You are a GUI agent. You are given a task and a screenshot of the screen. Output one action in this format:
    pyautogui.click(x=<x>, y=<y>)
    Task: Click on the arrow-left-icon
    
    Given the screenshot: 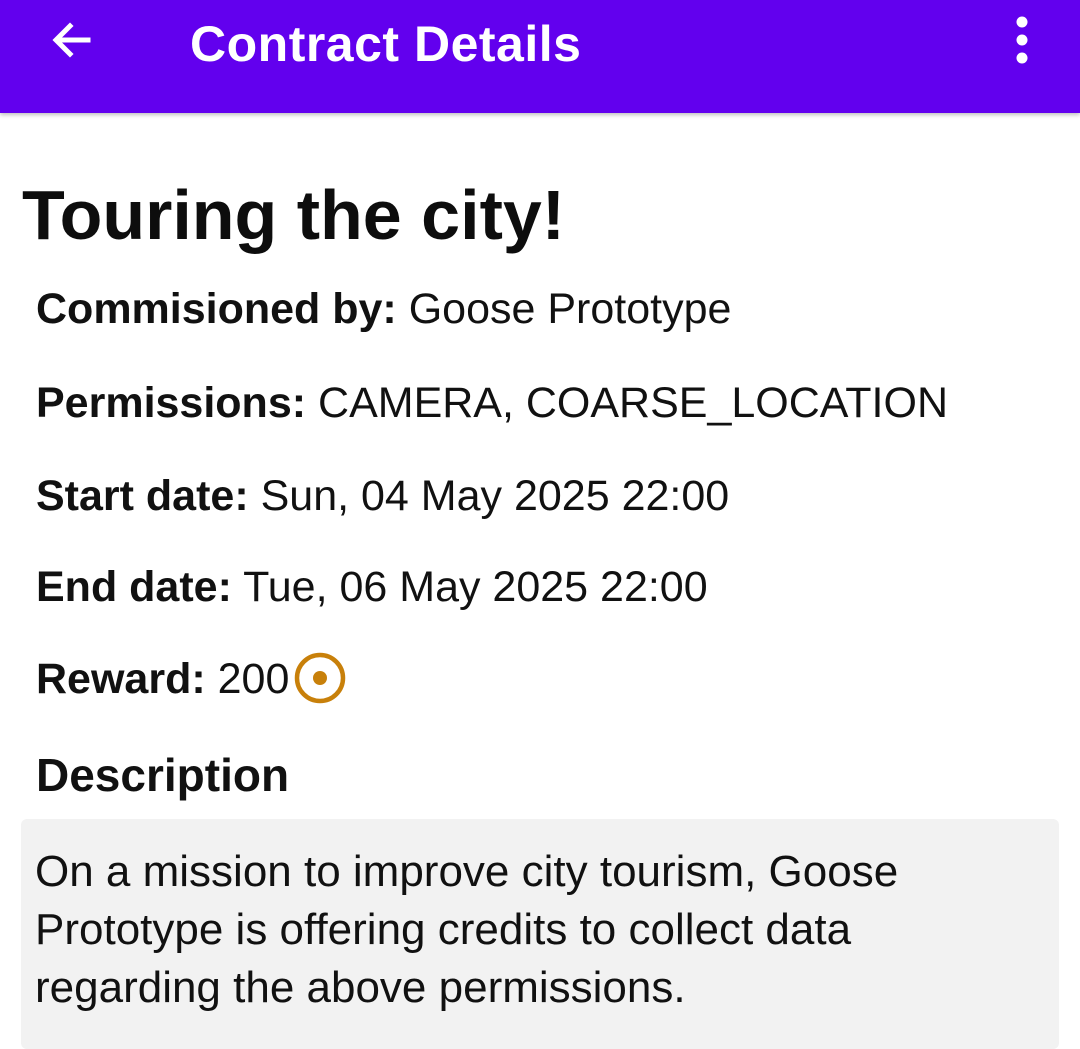 What is the action you would take?
    pyautogui.click(x=72, y=42)
    